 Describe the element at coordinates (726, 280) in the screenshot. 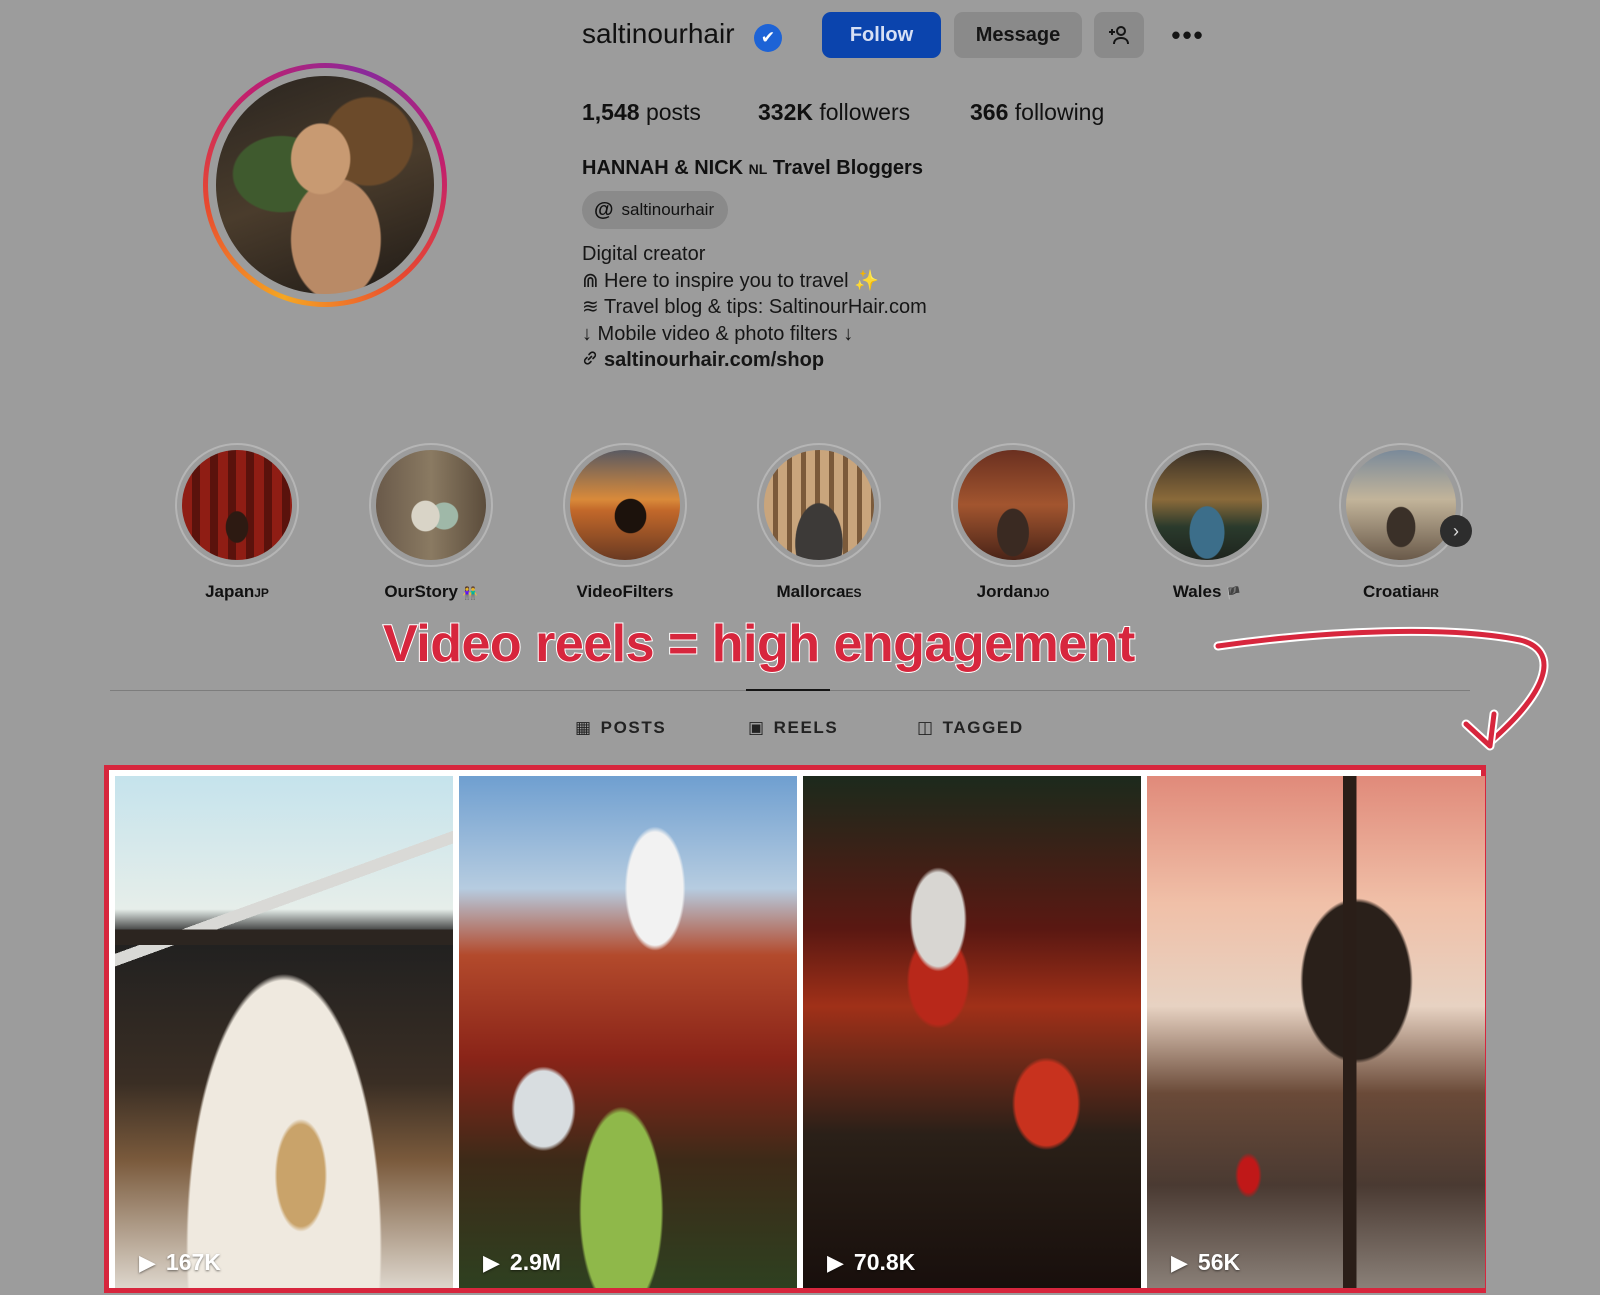

I see `bio-line-1-text: Here to inspire you to travel` at that location.